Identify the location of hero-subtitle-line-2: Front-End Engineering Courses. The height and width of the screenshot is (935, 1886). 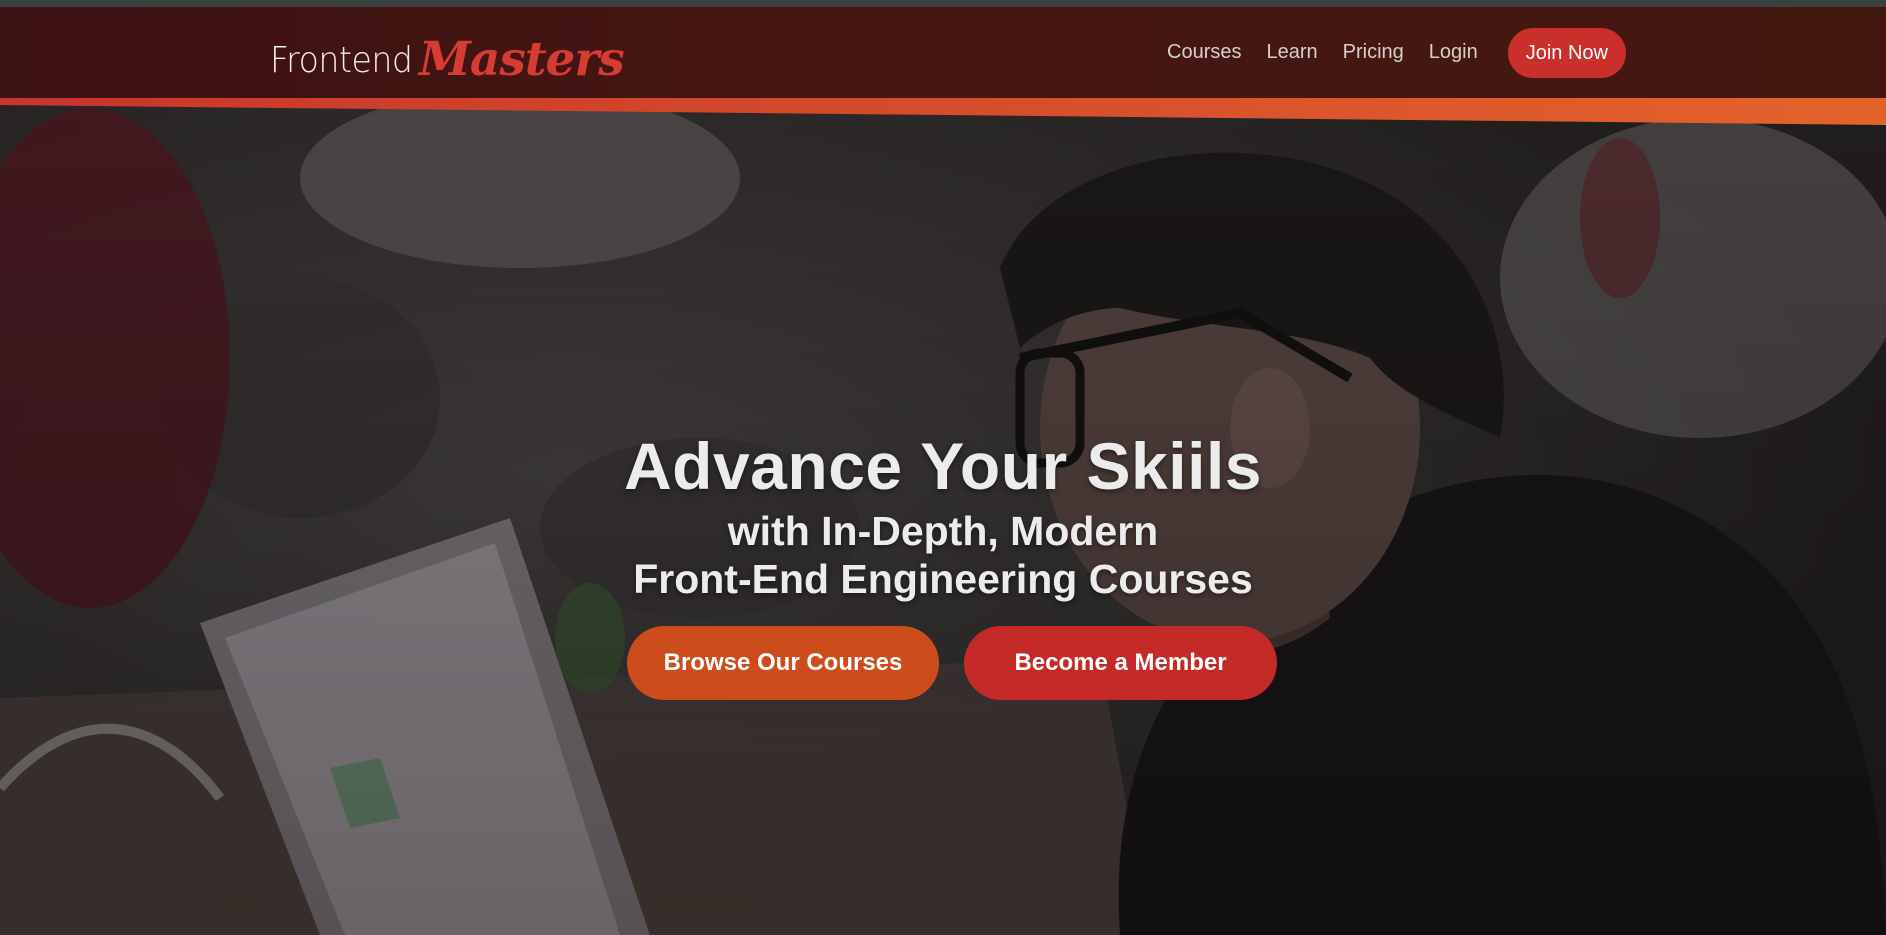
(943, 579).